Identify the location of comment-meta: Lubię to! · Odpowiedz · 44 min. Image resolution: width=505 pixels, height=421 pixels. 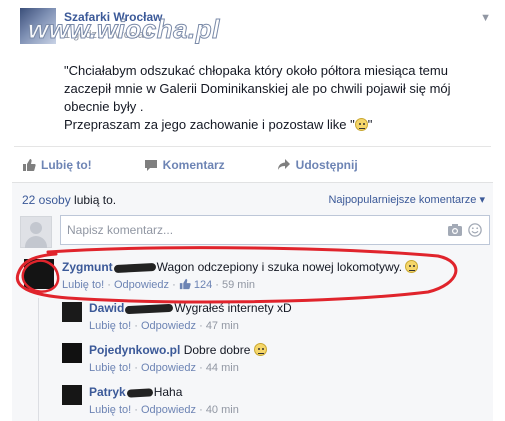
(164, 368).